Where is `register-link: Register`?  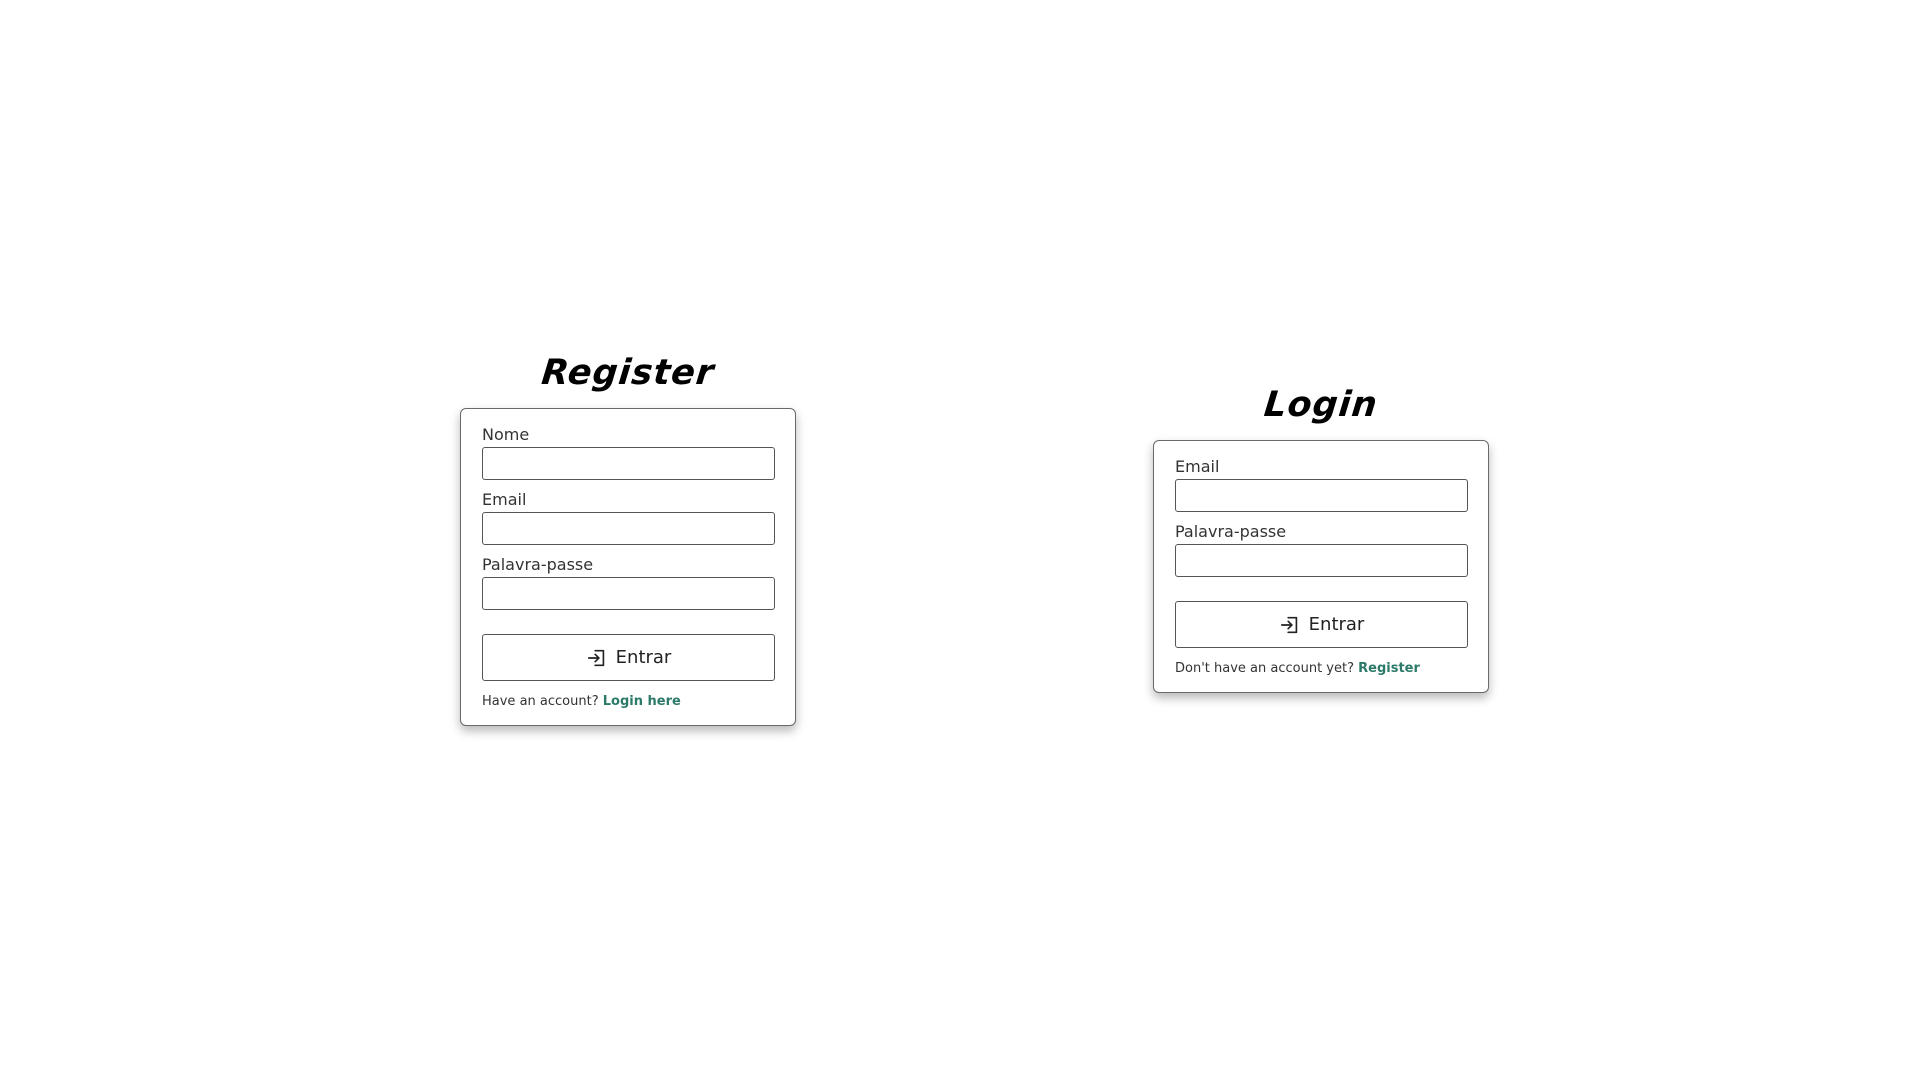
register-link: Register is located at coordinates (1389, 668).